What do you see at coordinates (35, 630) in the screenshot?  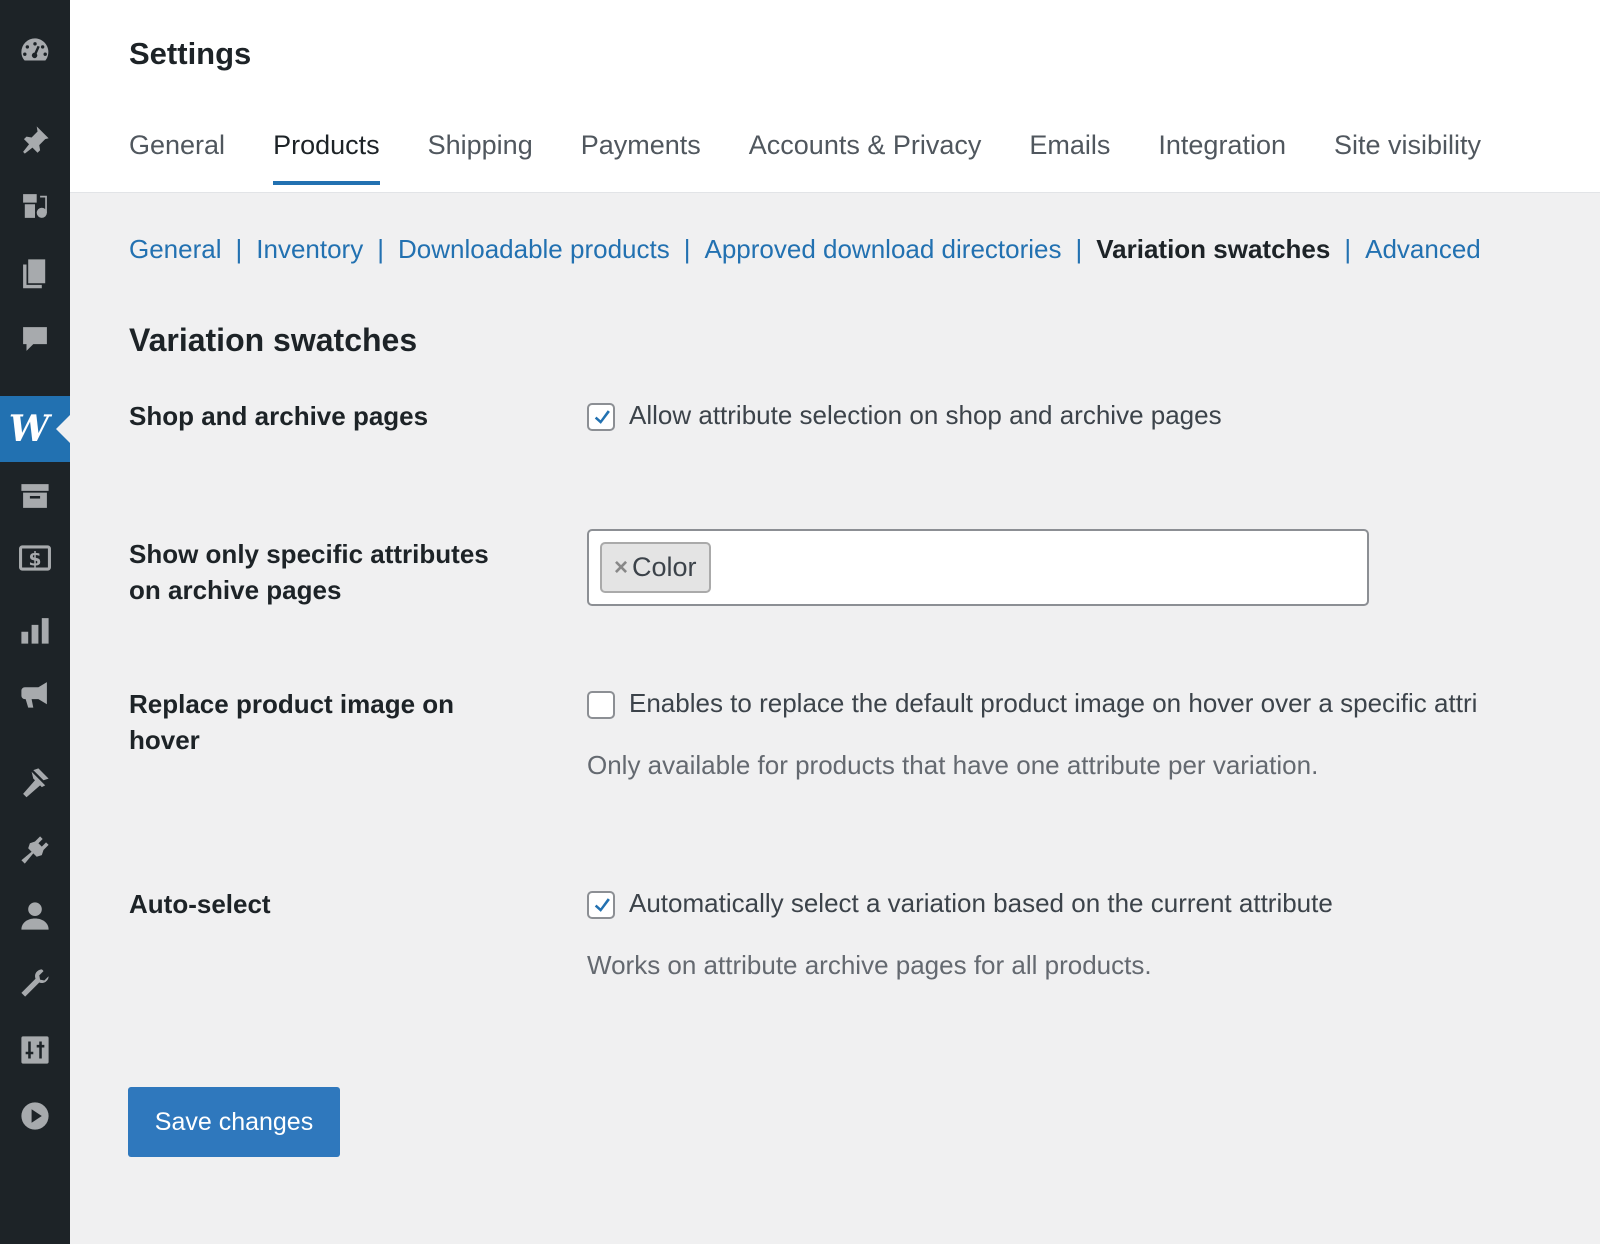 I see `analytics-icon` at bounding box center [35, 630].